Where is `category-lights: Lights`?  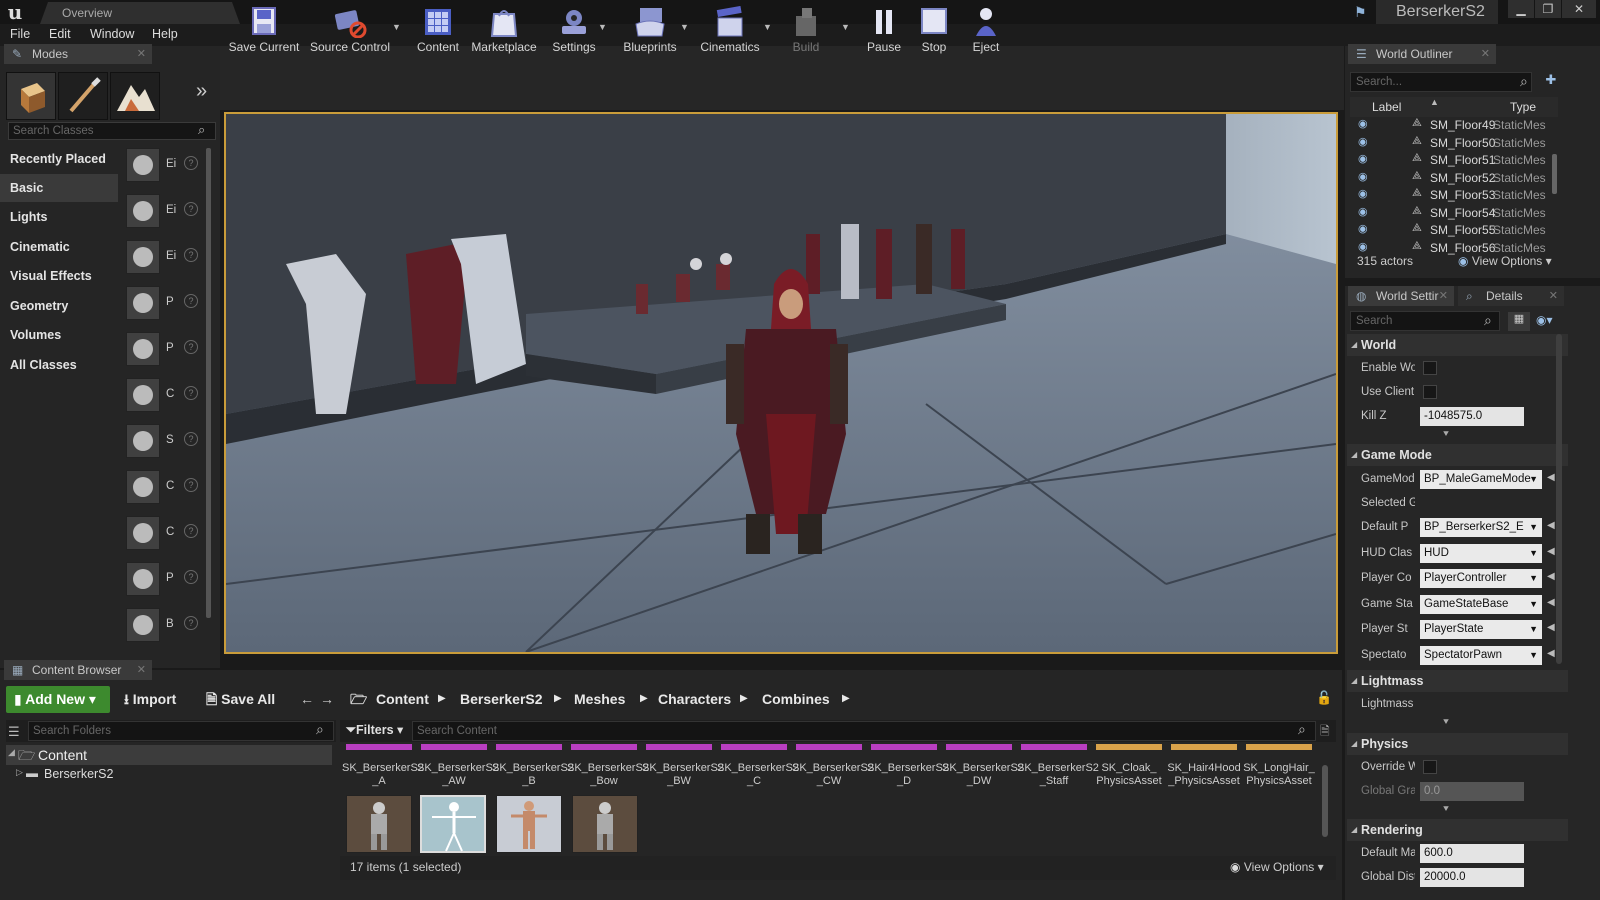
category-lights: Lights is located at coordinates (59, 217).